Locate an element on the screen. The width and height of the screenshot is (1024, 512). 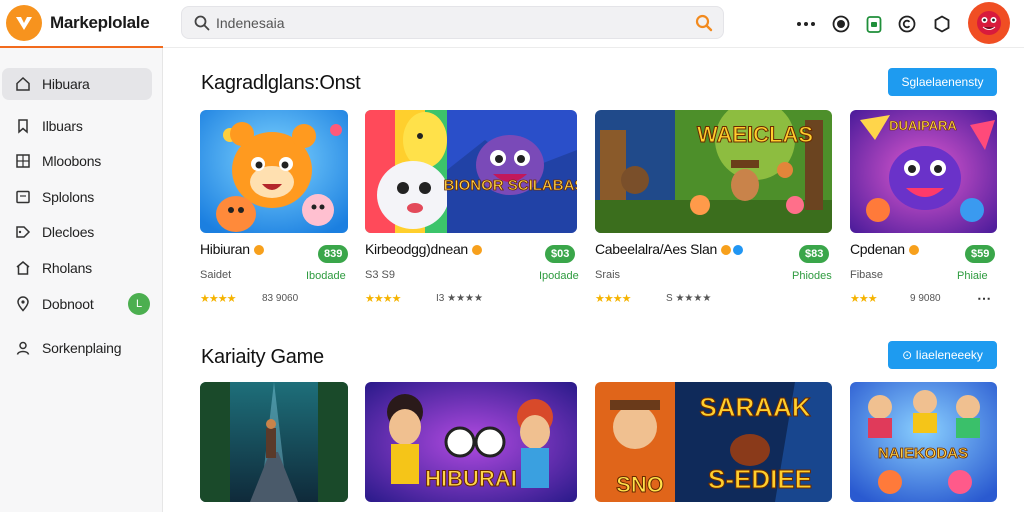
search-input is located at coordinates (441, 22).